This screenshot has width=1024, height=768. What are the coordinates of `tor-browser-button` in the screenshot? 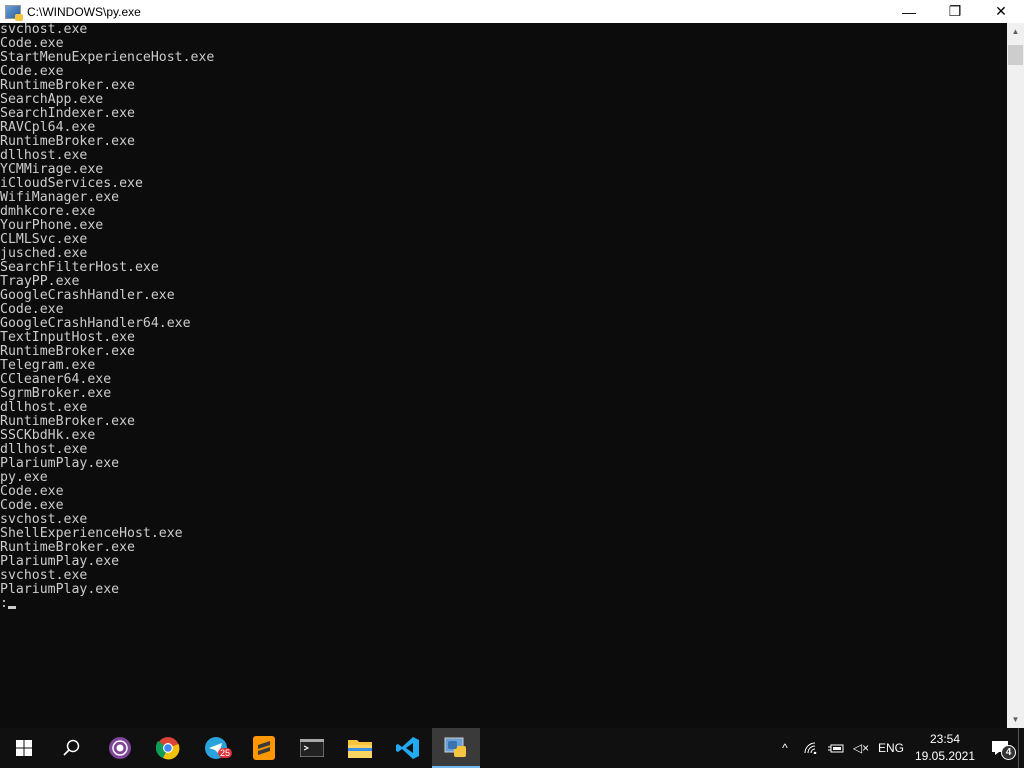 It's located at (120, 748).